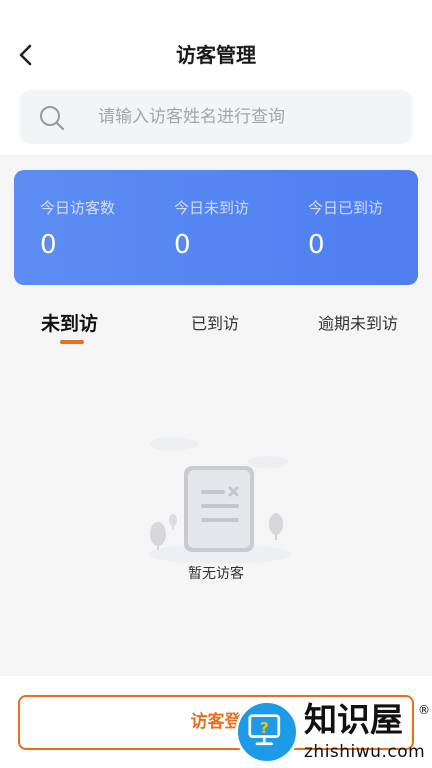 This screenshot has height=768, width=432. Describe the element at coordinates (346, 208) in the screenshot. I see `stat-label: 今日已到访` at that location.